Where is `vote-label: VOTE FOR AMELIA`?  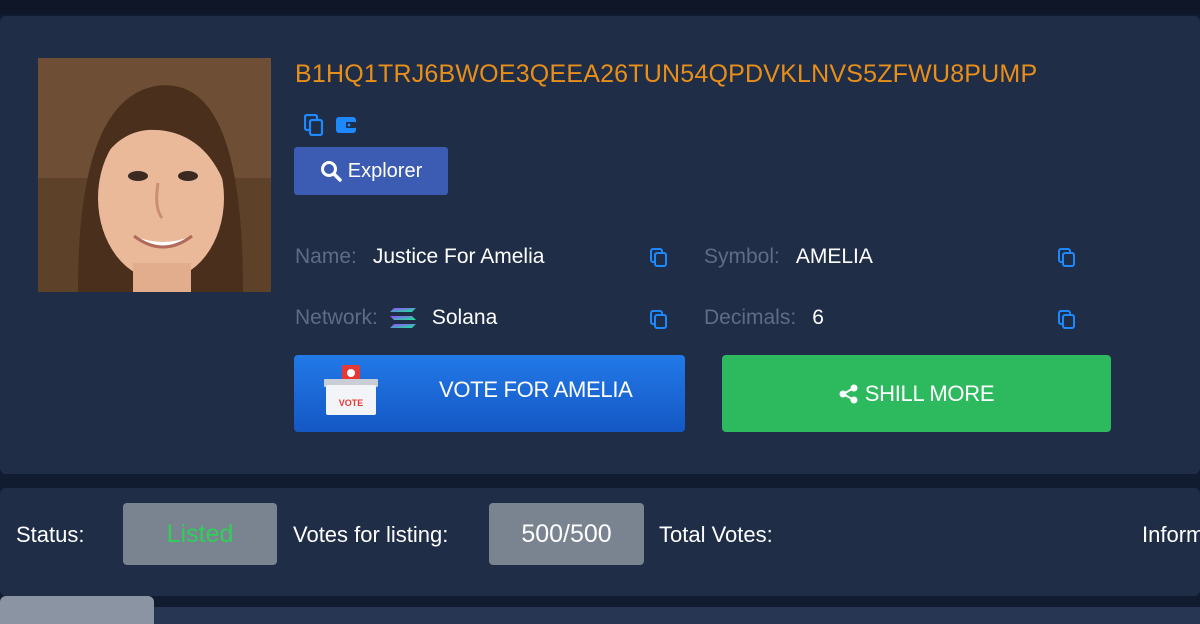
vote-label: VOTE FOR AMELIA is located at coordinates (536, 389).